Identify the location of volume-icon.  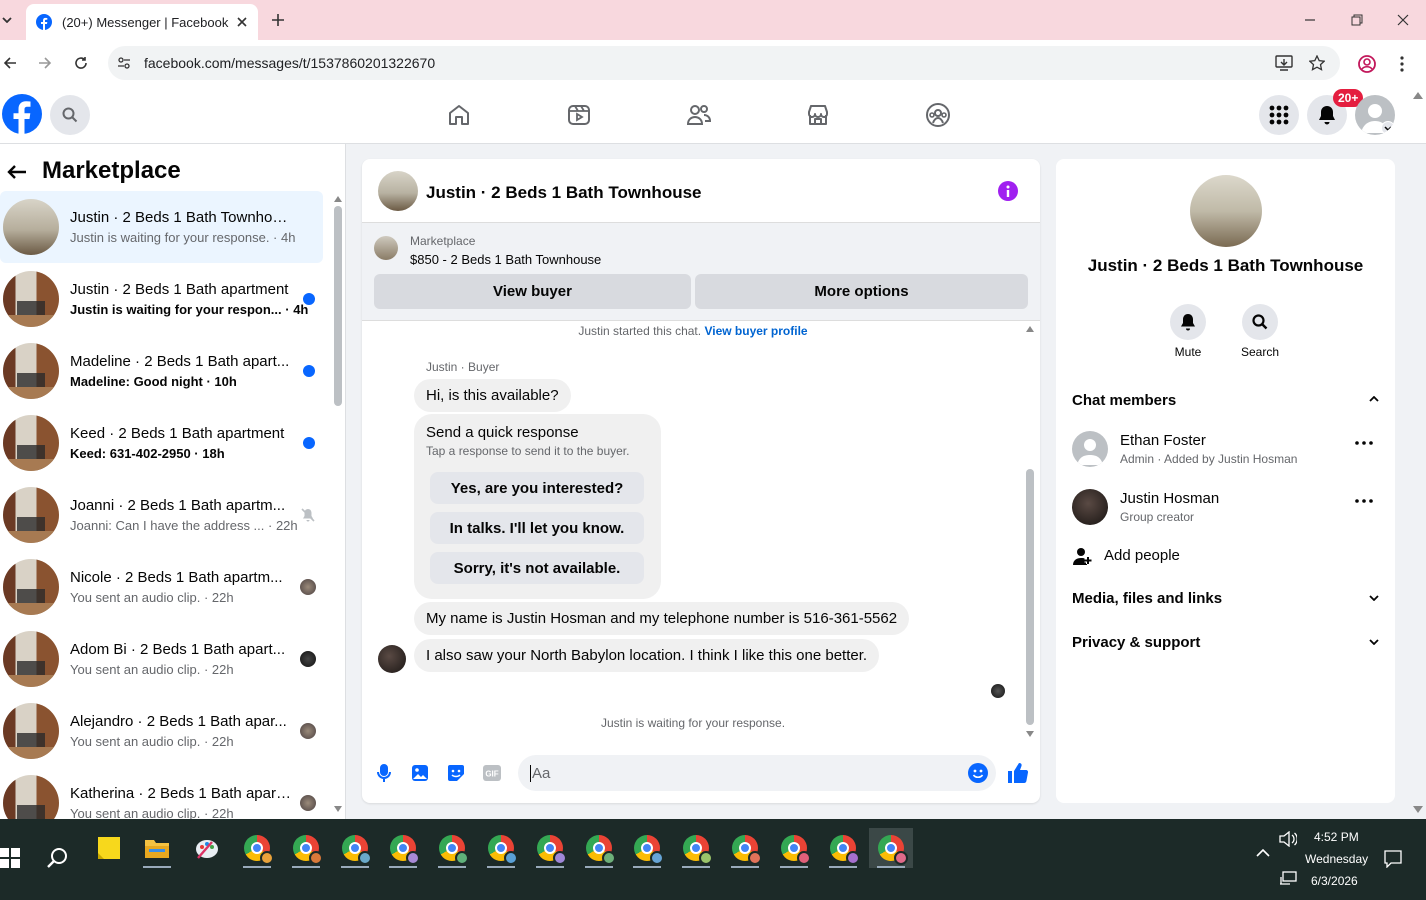
(1288, 839).